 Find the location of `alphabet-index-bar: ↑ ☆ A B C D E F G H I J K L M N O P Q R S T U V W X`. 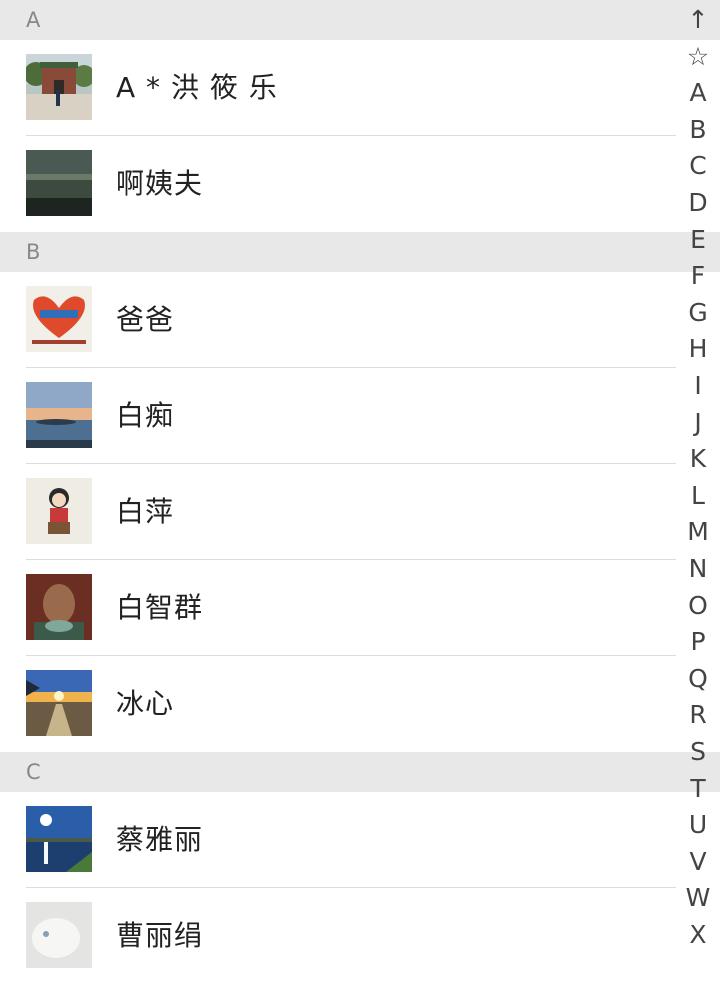

alphabet-index-bar: ↑ ☆ A B C D E F G H I J K L M N O P Q R S T U V W X is located at coordinates (698, 474).